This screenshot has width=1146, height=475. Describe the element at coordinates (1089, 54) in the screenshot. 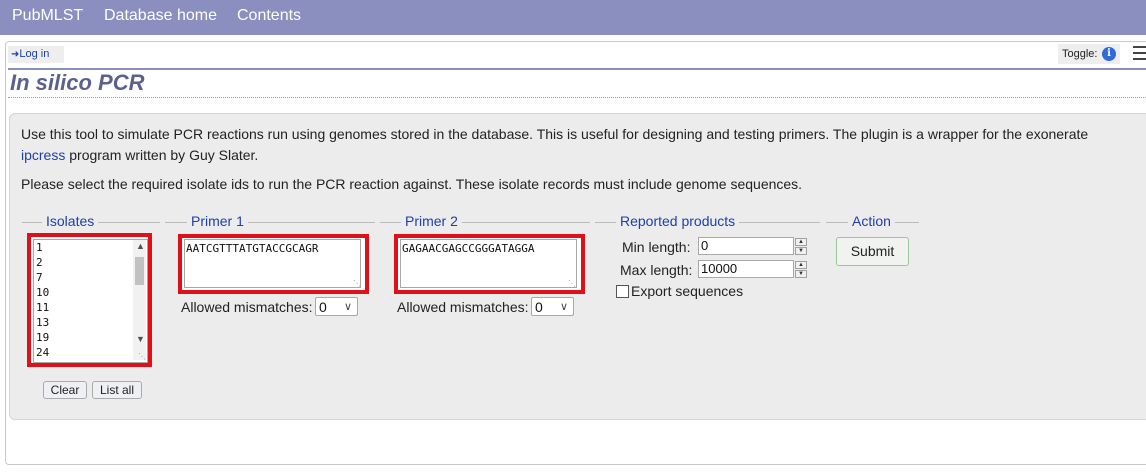

I see `toggle-control: Toggle: i` at that location.